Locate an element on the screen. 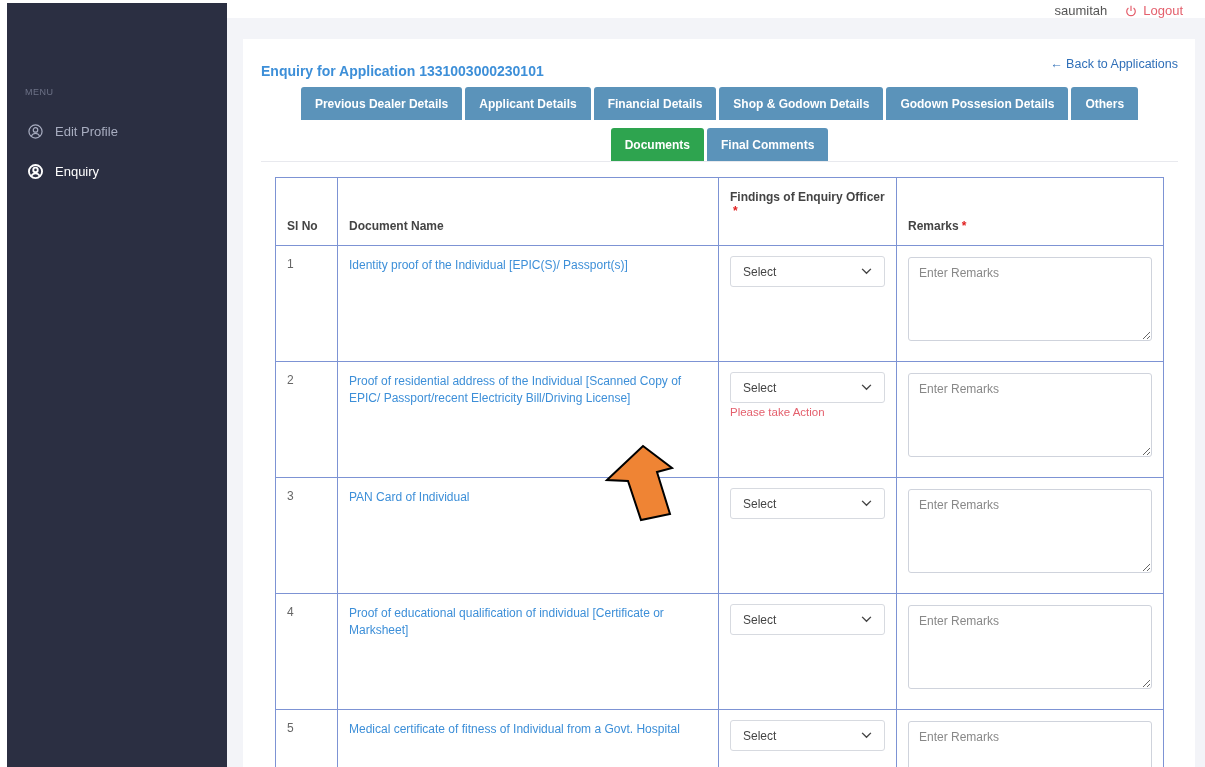  column-header: Sl No is located at coordinates (306, 211).